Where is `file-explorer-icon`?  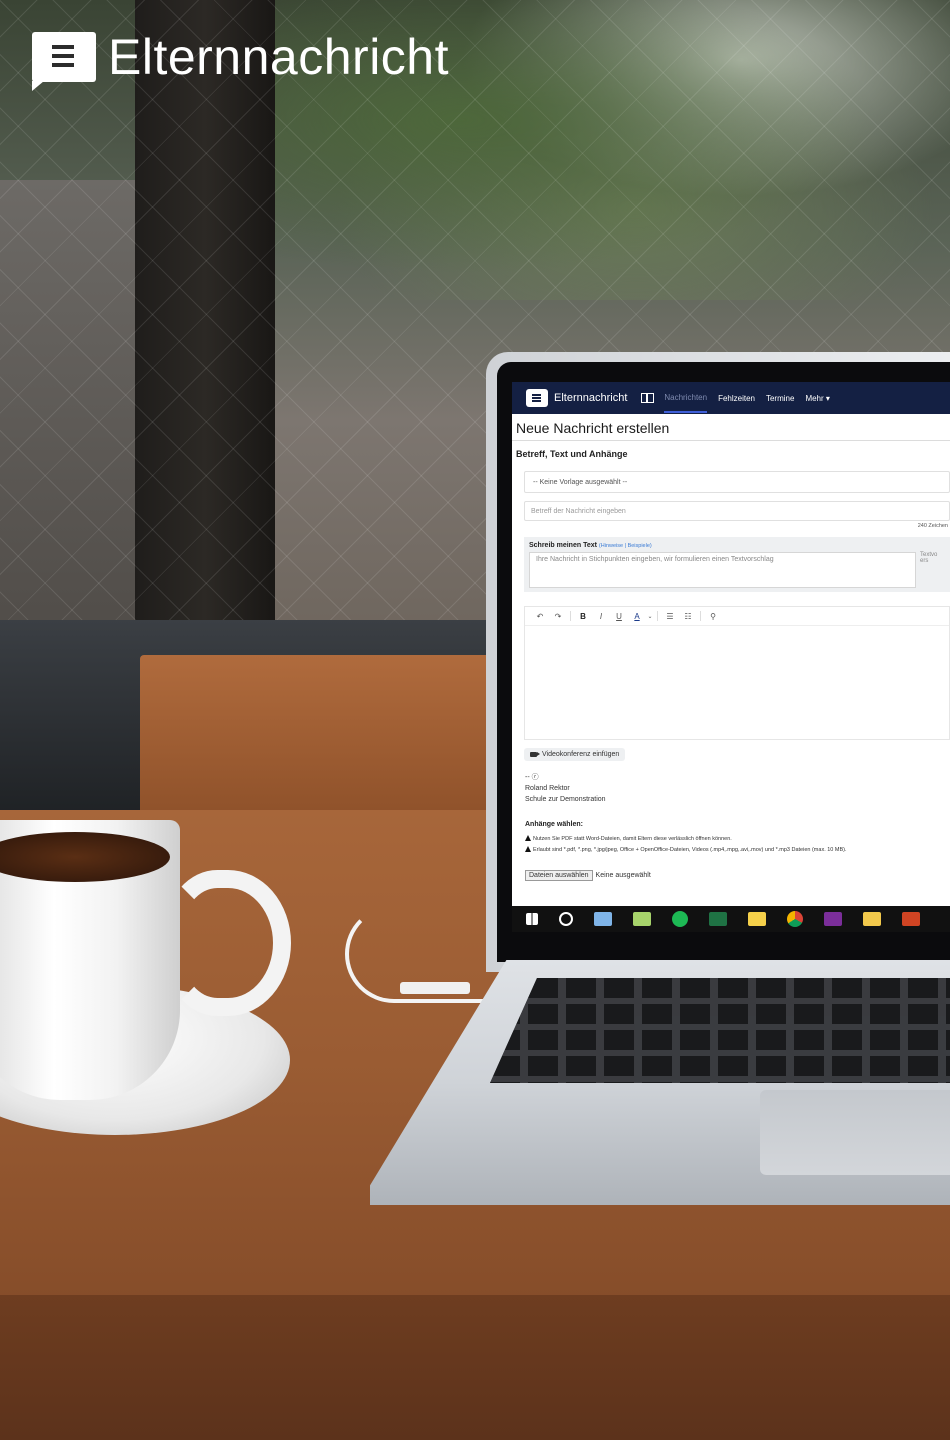 file-explorer-icon is located at coordinates (872, 919).